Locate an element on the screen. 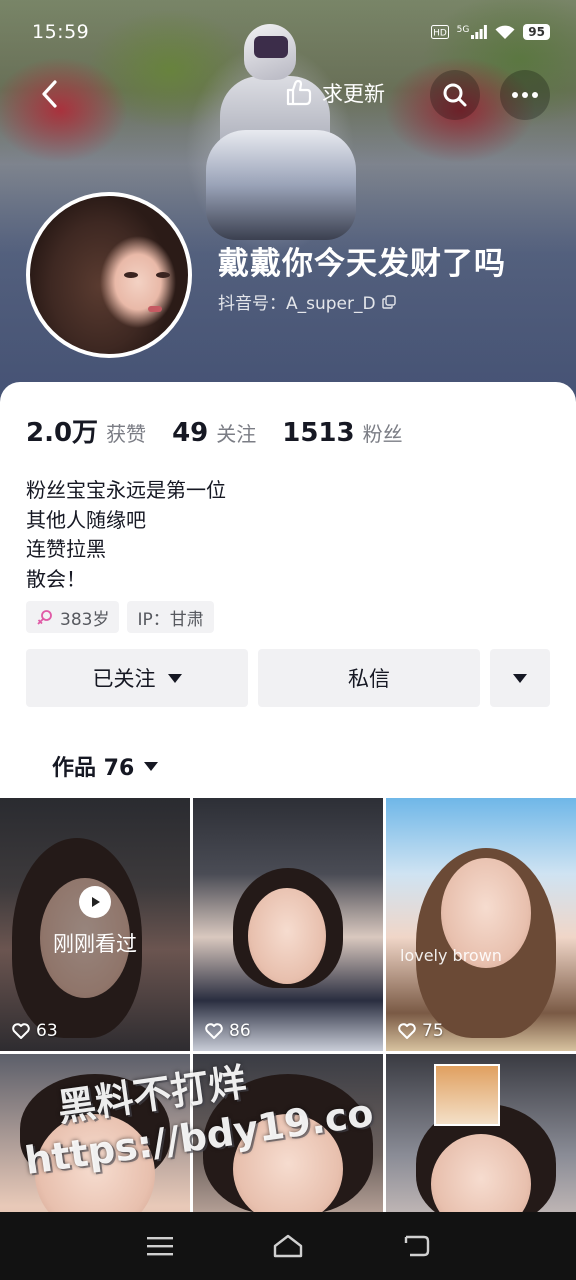 The height and width of the screenshot is (1280, 576). video-likes: 63 is located at coordinates (35, 1031).